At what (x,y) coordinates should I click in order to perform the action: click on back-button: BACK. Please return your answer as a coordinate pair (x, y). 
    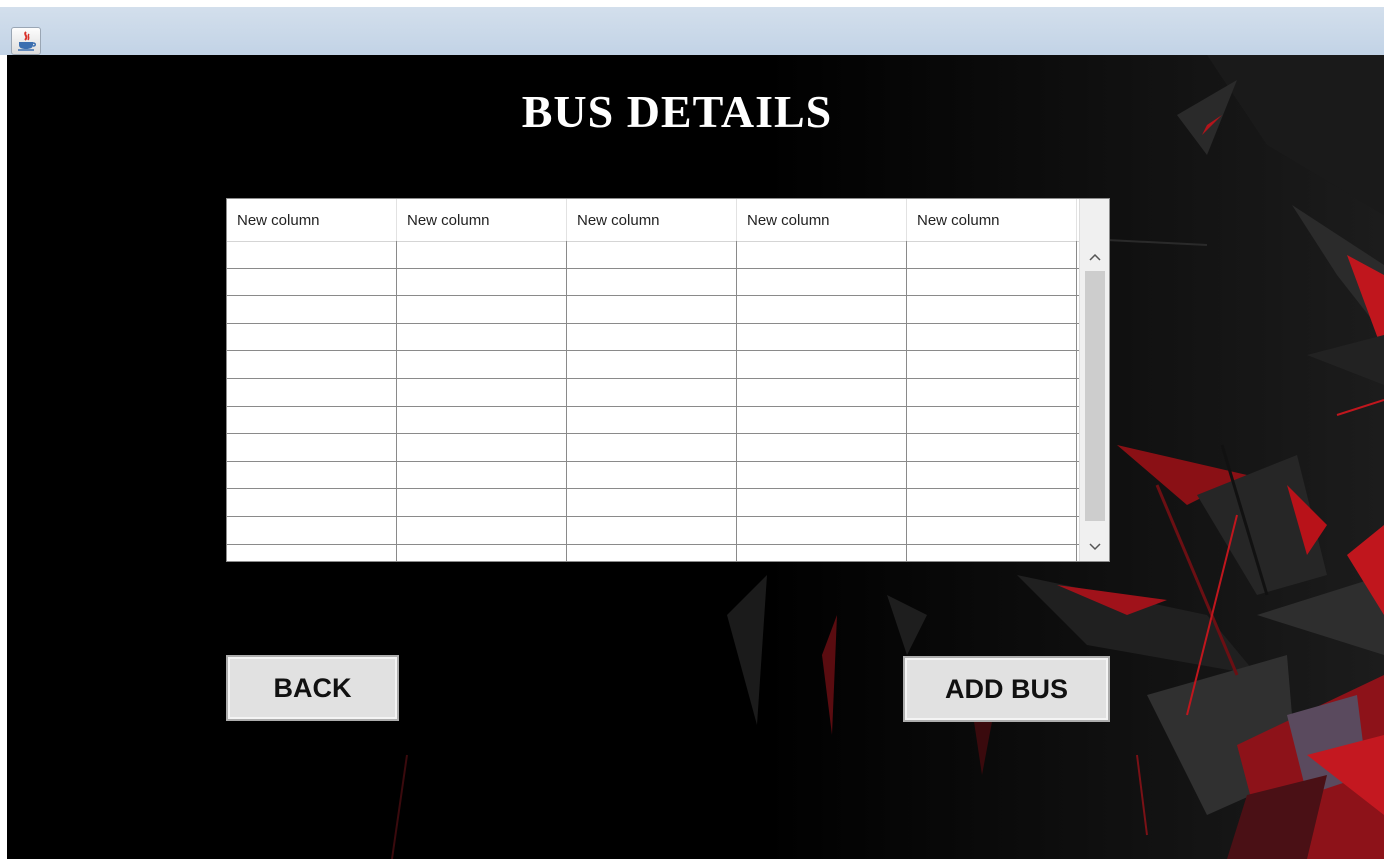
    Looking at the image, I should click on (312, 688).